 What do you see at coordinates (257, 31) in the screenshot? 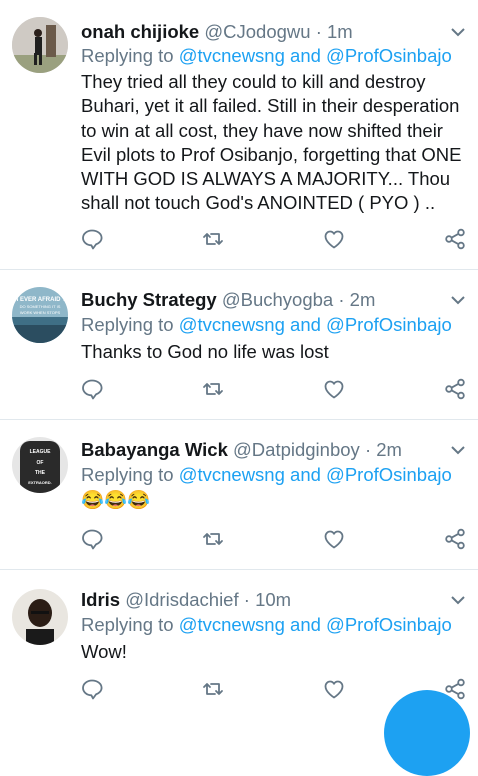
I see `user-handle: @CJodogwu` at bounding box center [257, 31].